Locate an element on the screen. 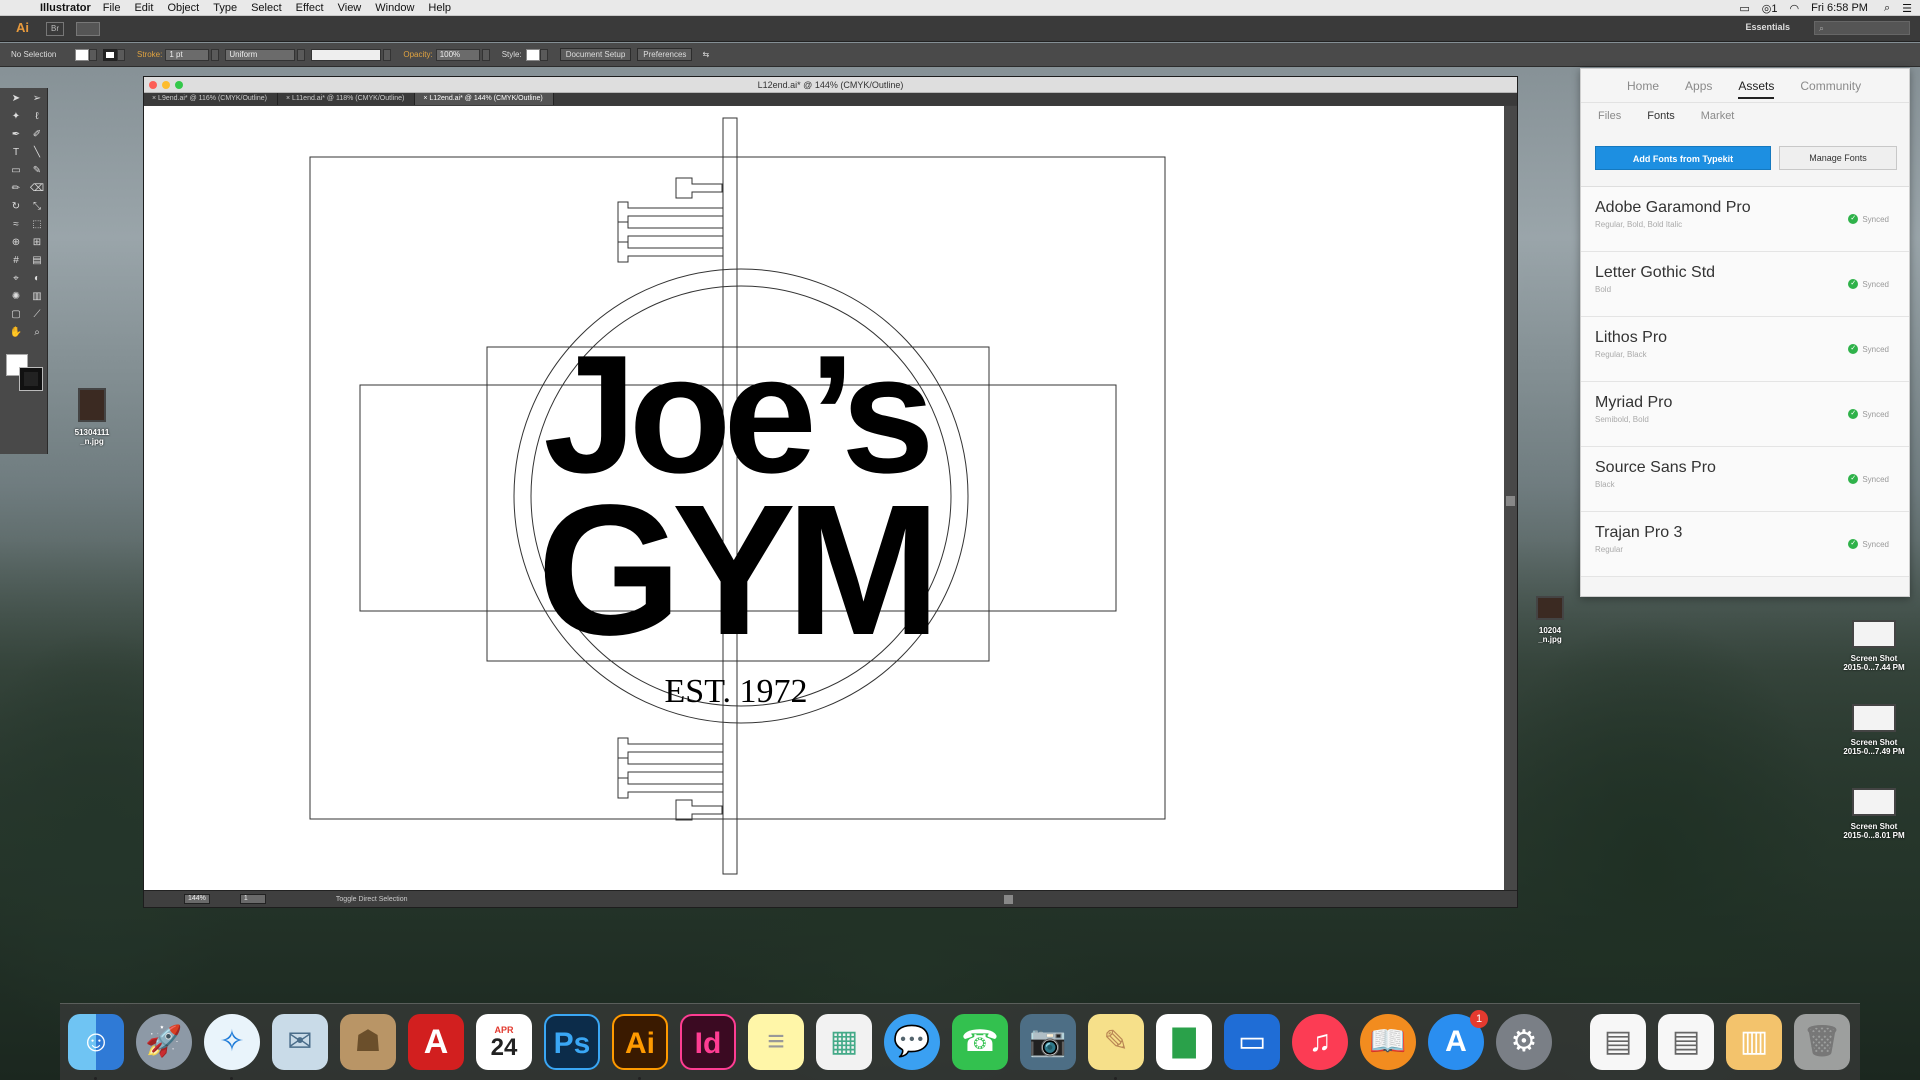  stroke-label: Stroke: is located at coordinates (149, 54).